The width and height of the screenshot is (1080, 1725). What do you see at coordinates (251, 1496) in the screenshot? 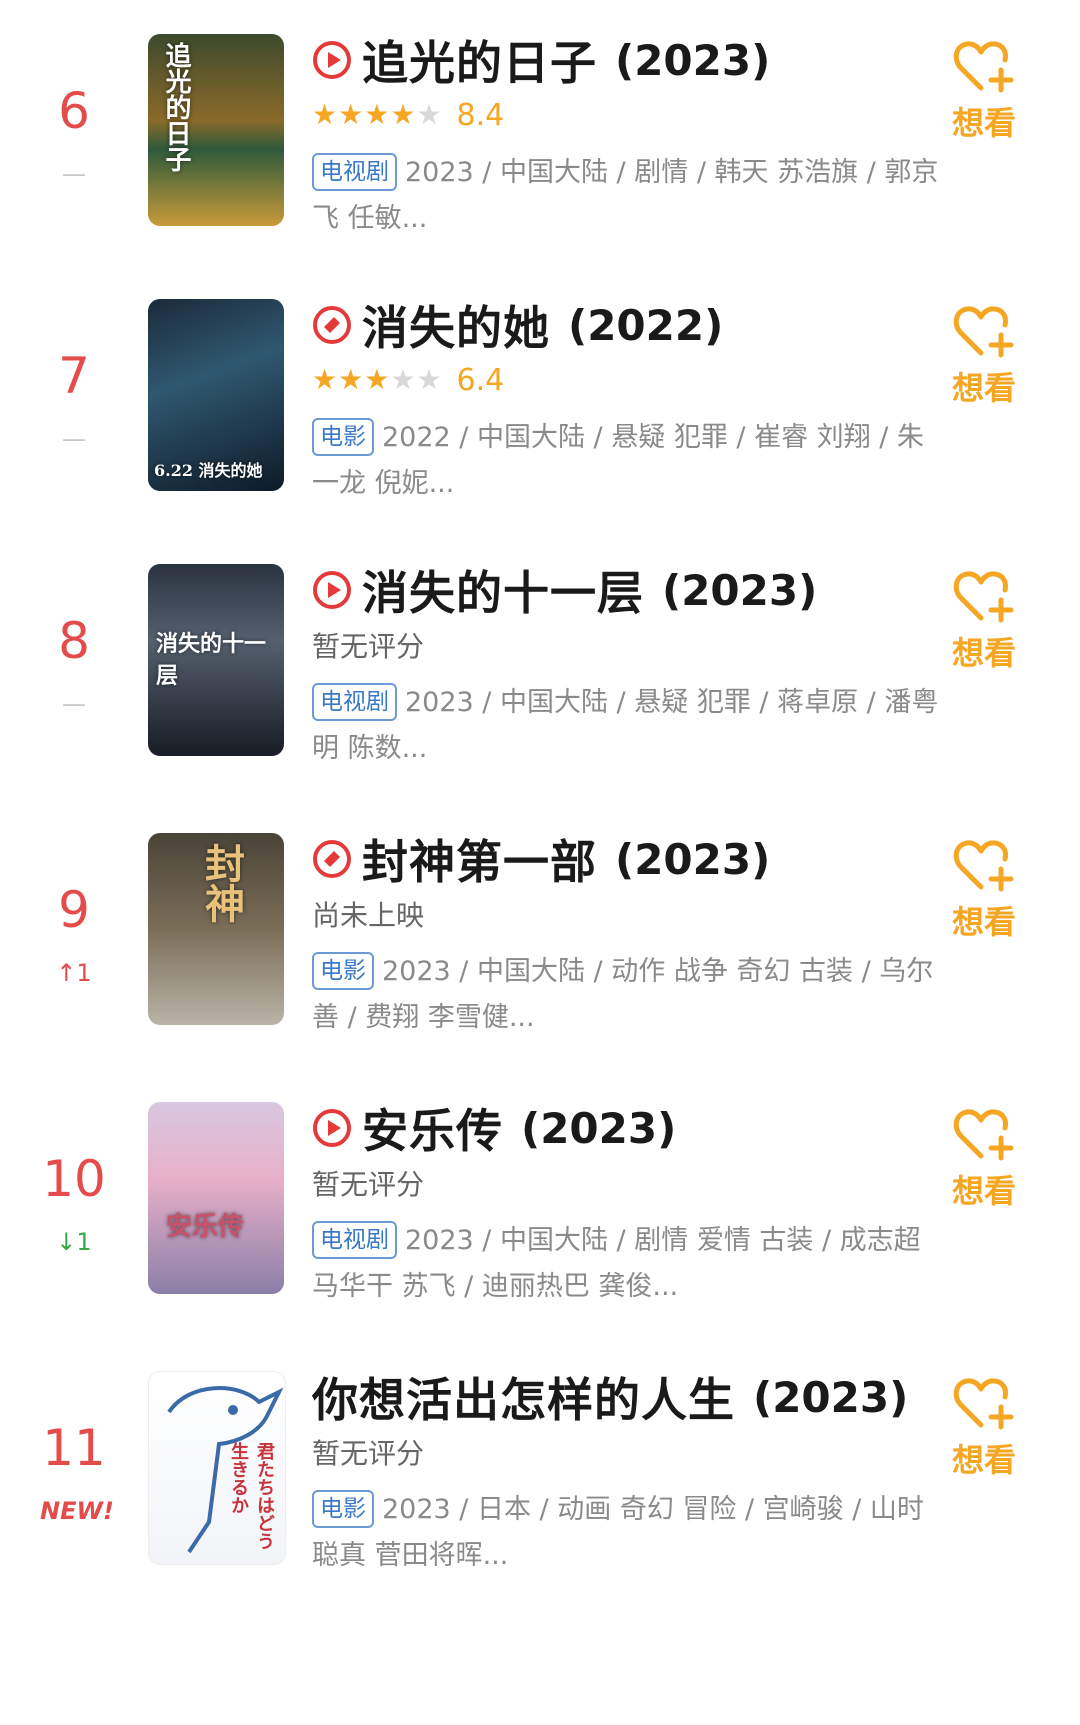
I see `poster-title-text: 君たちはどう生きるか` at bounding box center [251, 1496].